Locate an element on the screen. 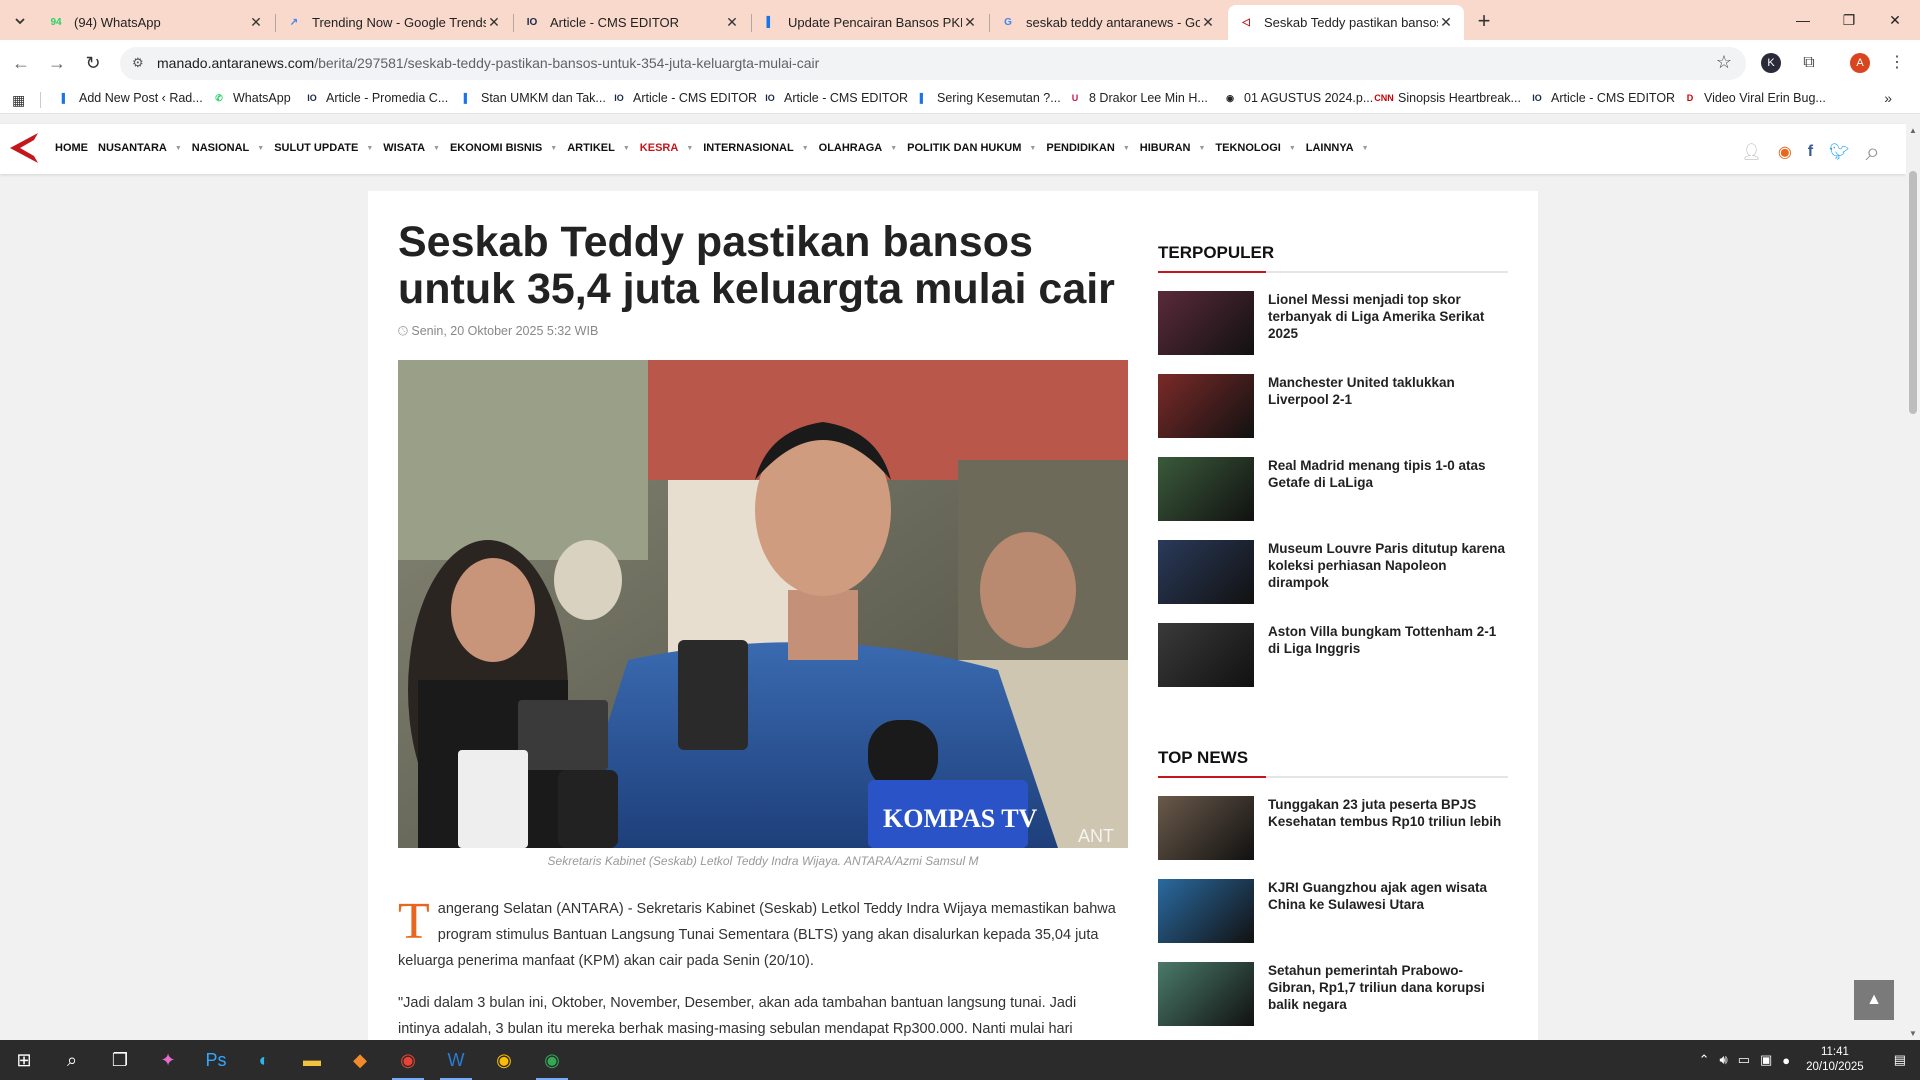 The width and height of the screenshot is (1920, 1080). scroll-up-arrow-icon: ▲ is located at coordinates (1913, 130).